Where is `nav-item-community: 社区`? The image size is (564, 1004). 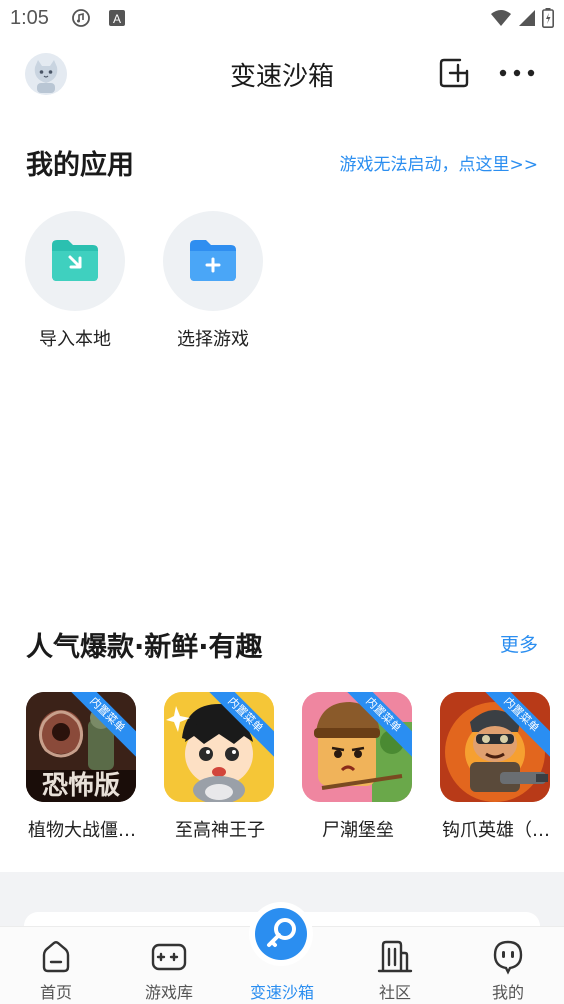
nav-item-community: 社区 is located at coordinates (395, 965).